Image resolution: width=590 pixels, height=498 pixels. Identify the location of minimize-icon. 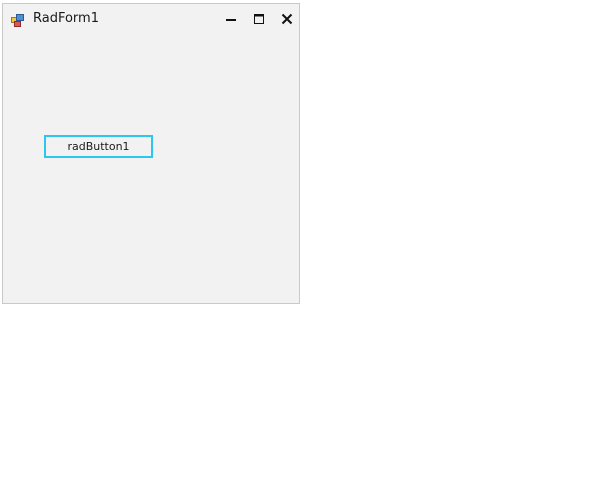
(231, 20).